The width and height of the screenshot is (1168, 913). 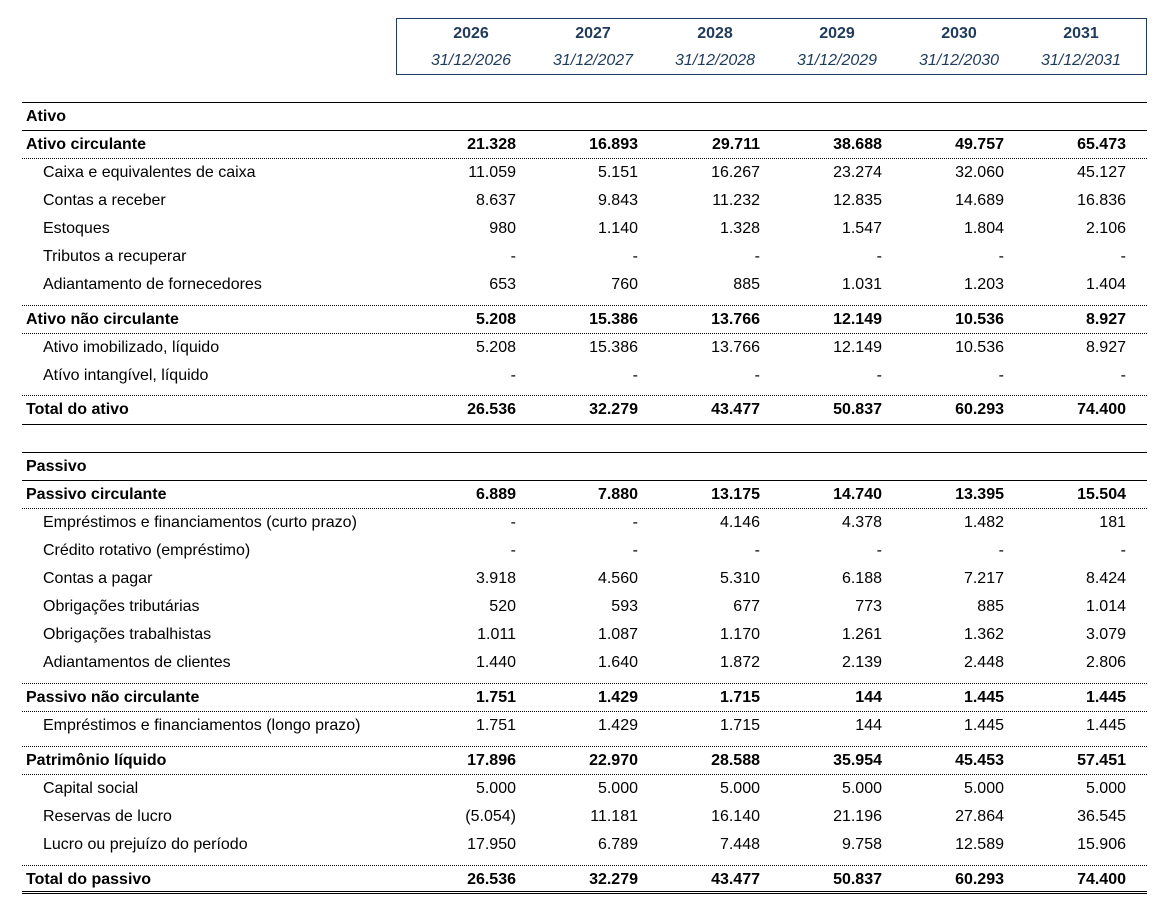 What do you see at coordinates (107, 816) in the screenshot?
I see `row-label: Reservas de lucro` at bounding box center [107, 816].